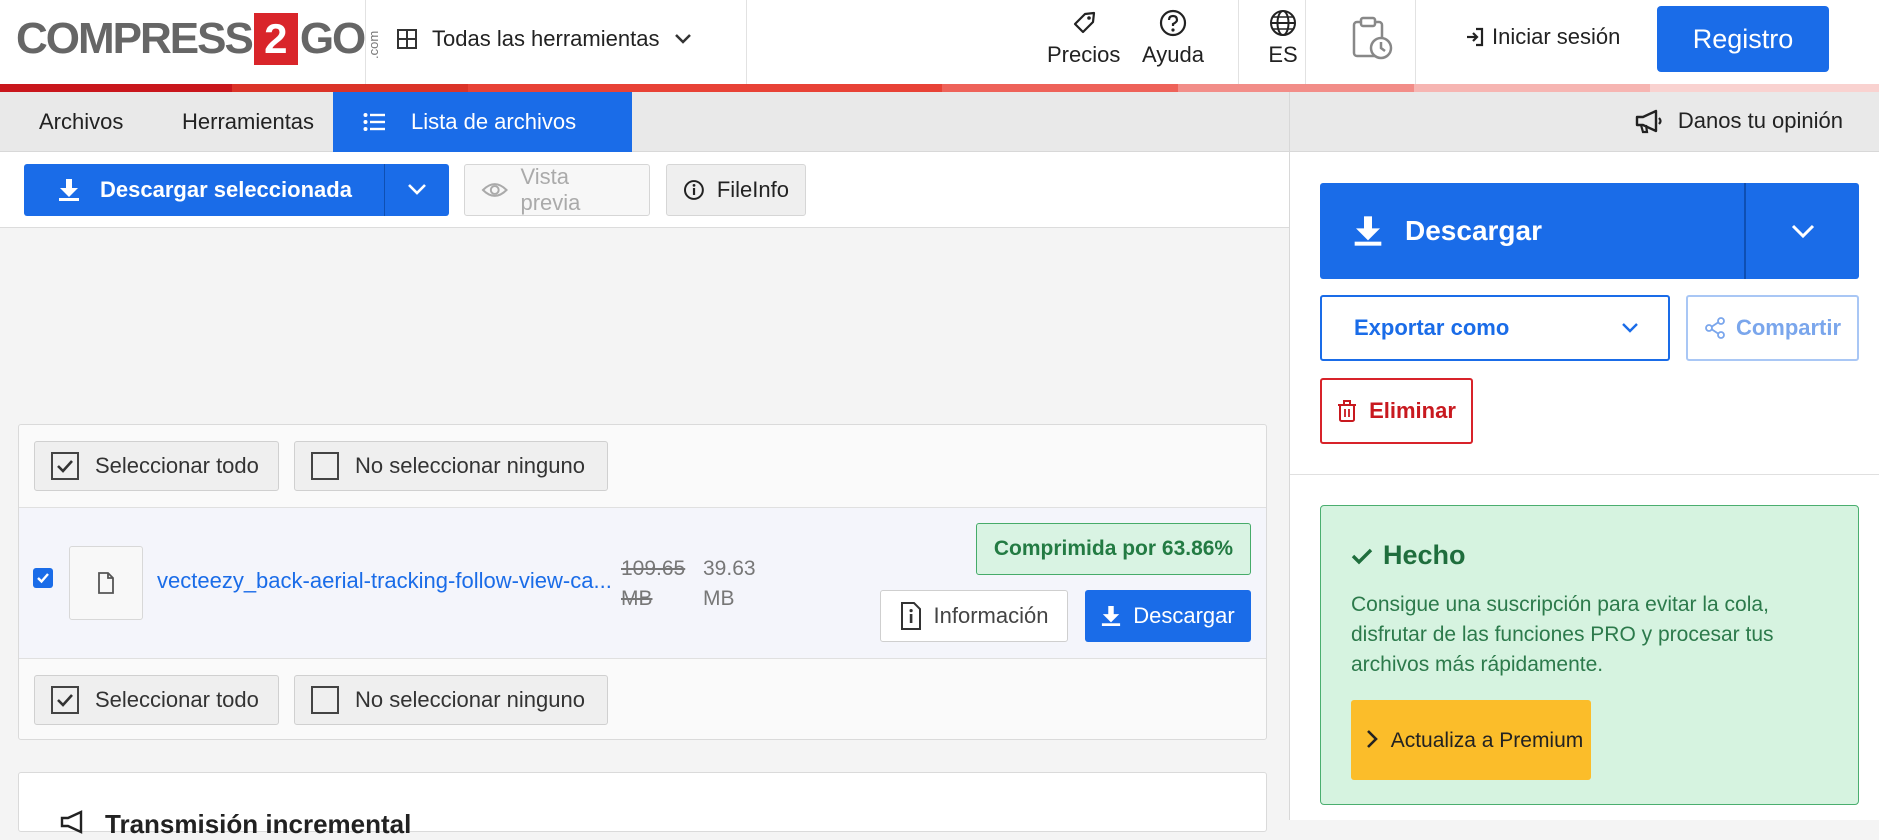 This screenshot has width=1879, height=840. I want to click on check-icon, so click(43, 578).